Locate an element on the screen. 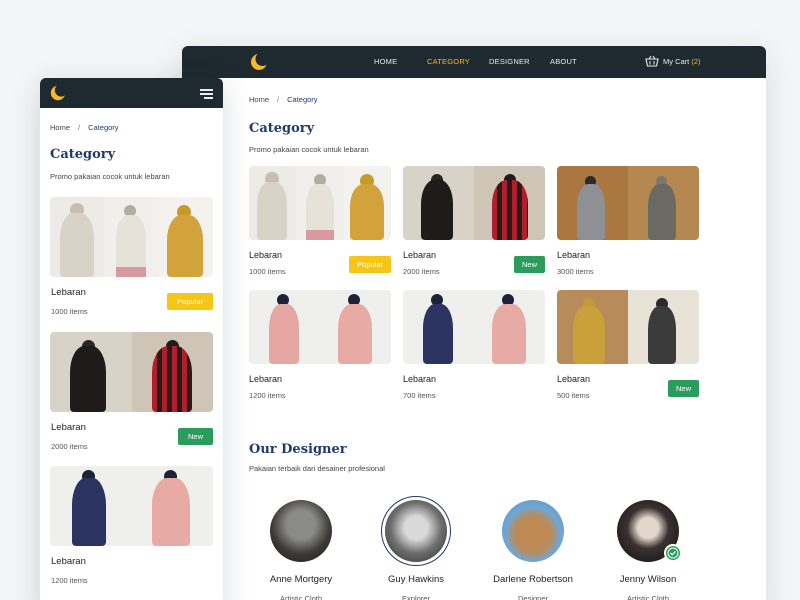  designer-role: Explorer is located at coordinates (416, 597).